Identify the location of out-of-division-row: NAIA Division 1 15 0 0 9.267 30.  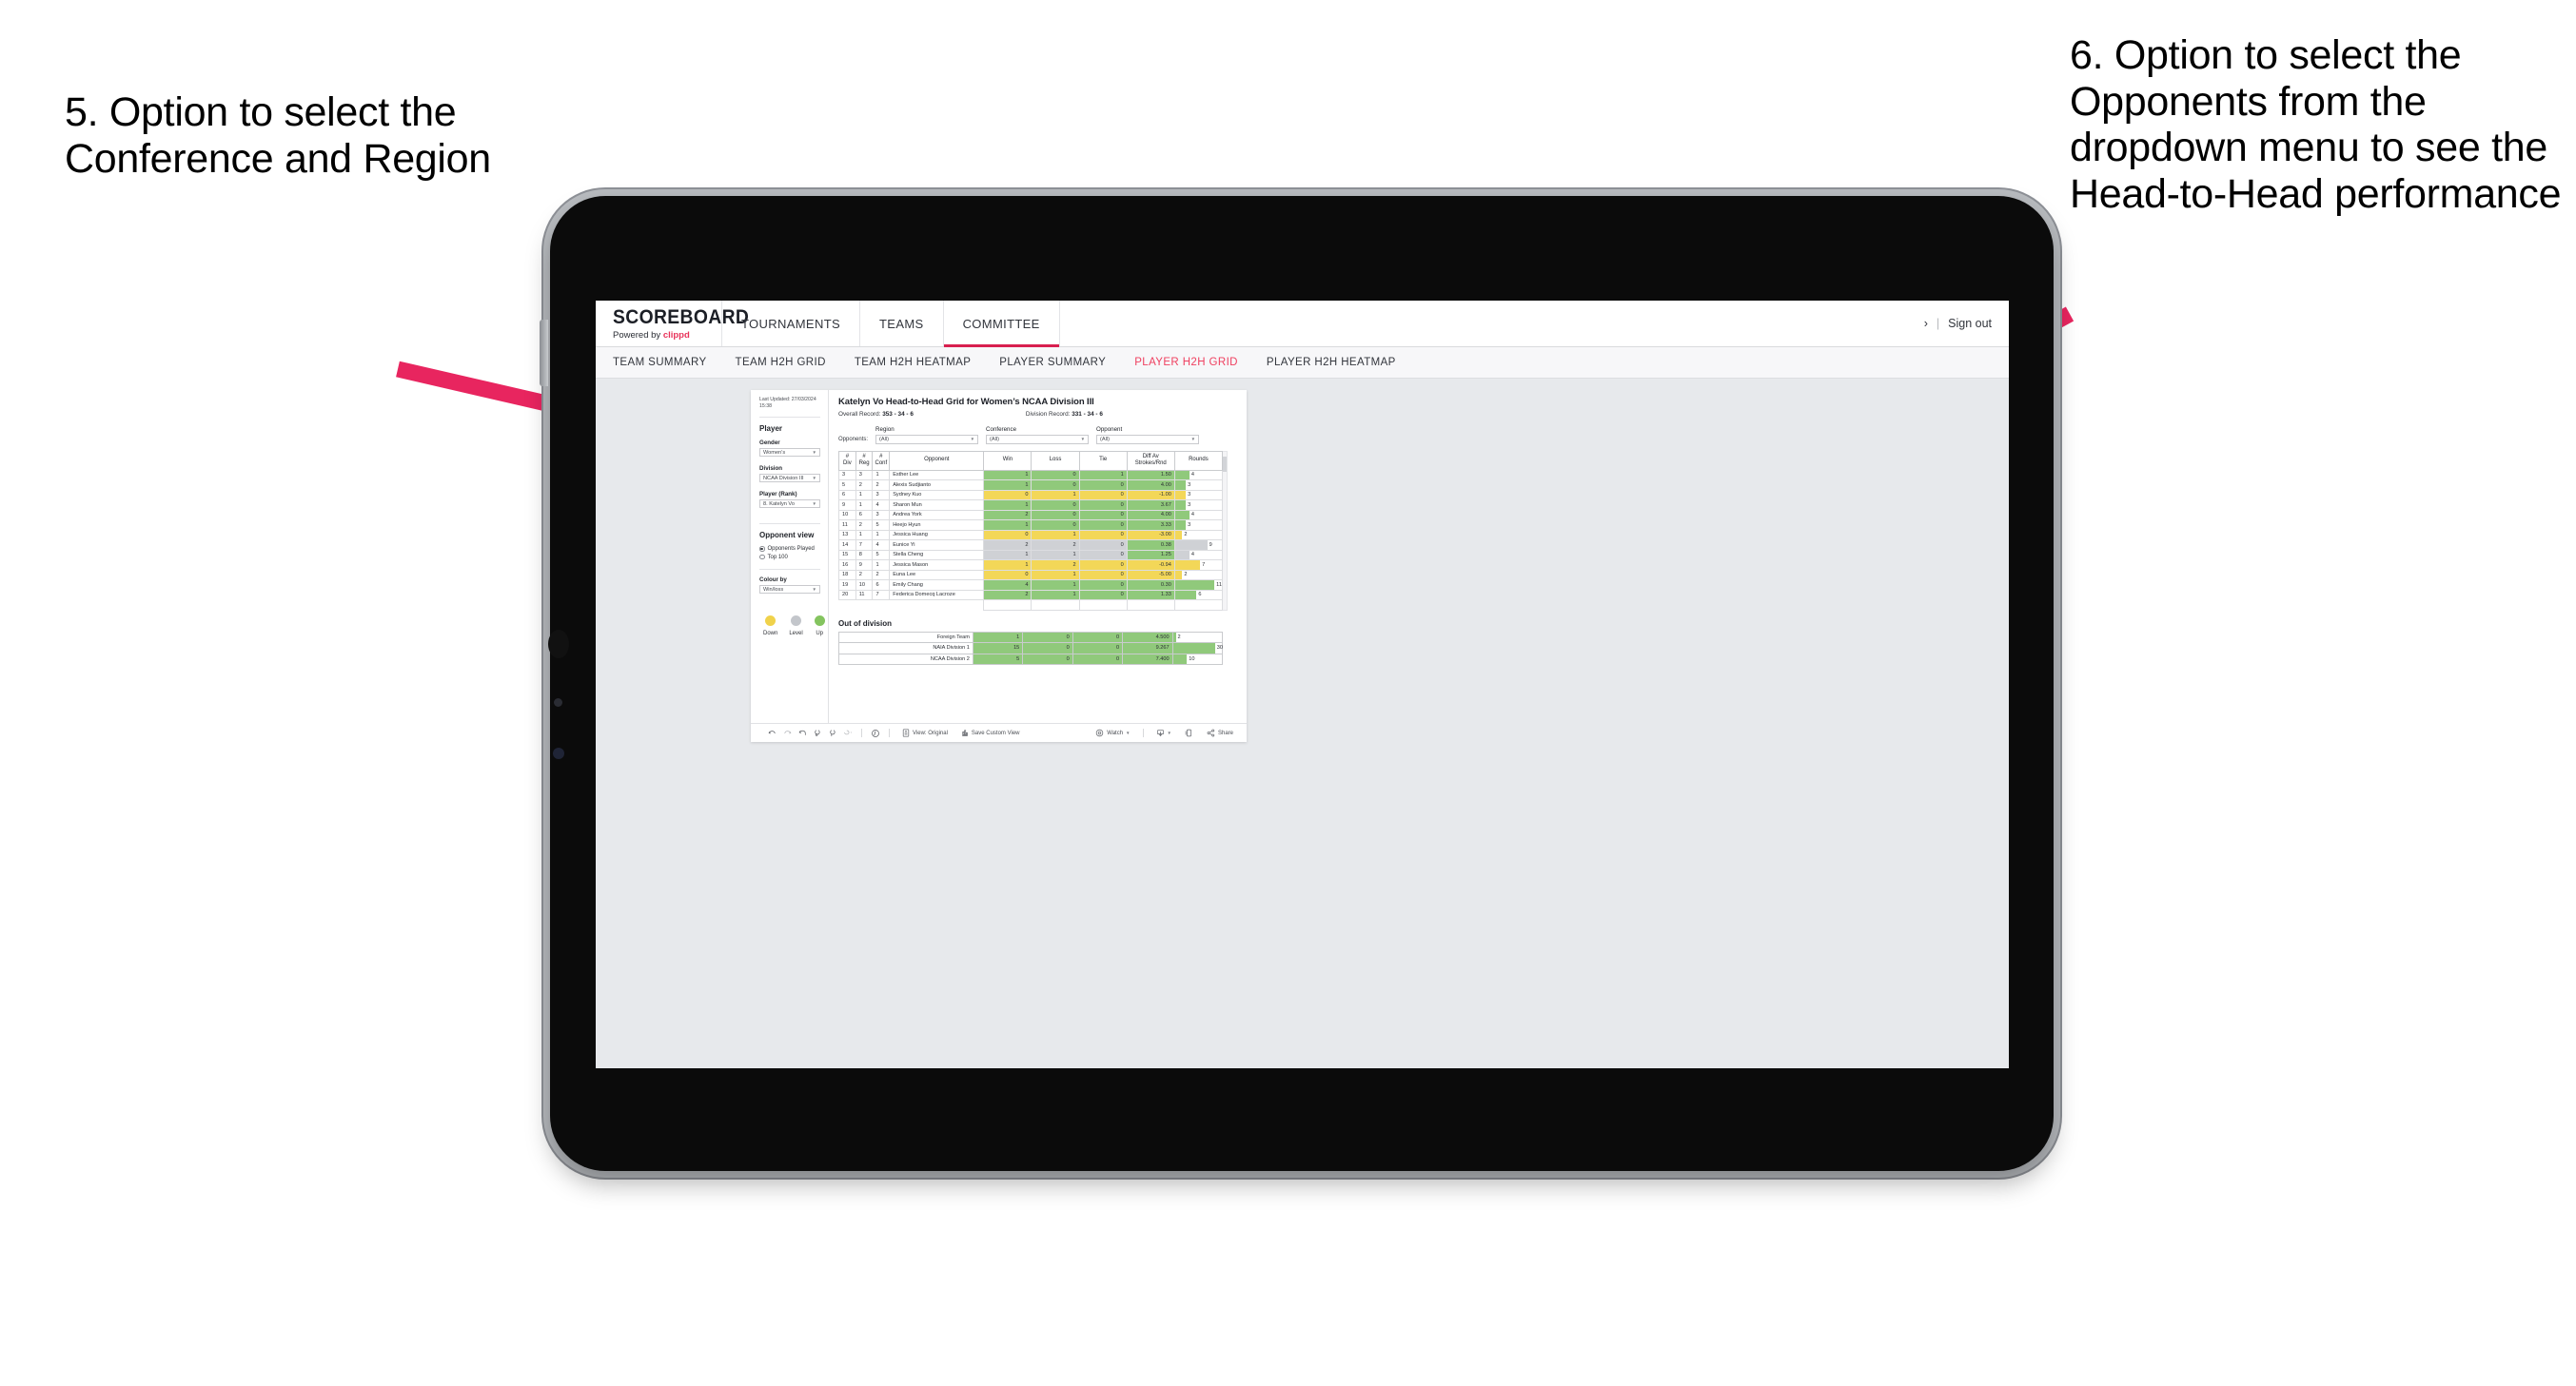
(1030, 648).